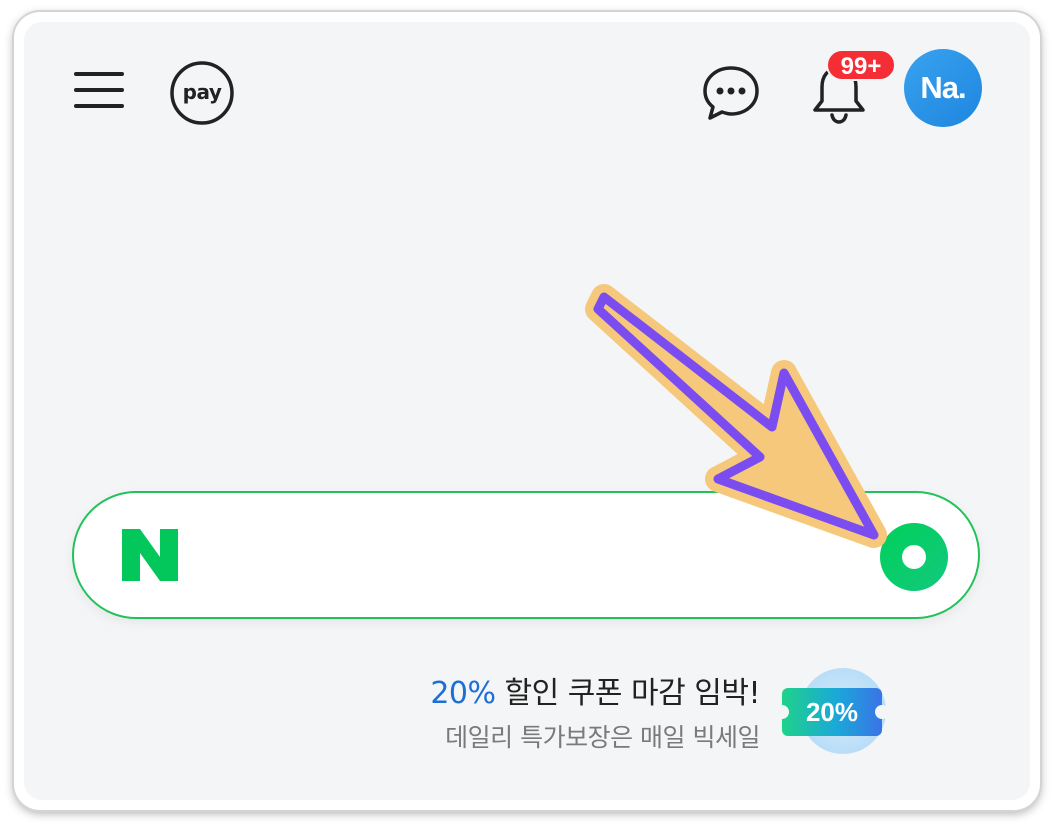  Describe the element at coordinates (628, 693) in the screenshot. I see `promo-title-text: 할인 쿠폰 마감 임박!` at that location.